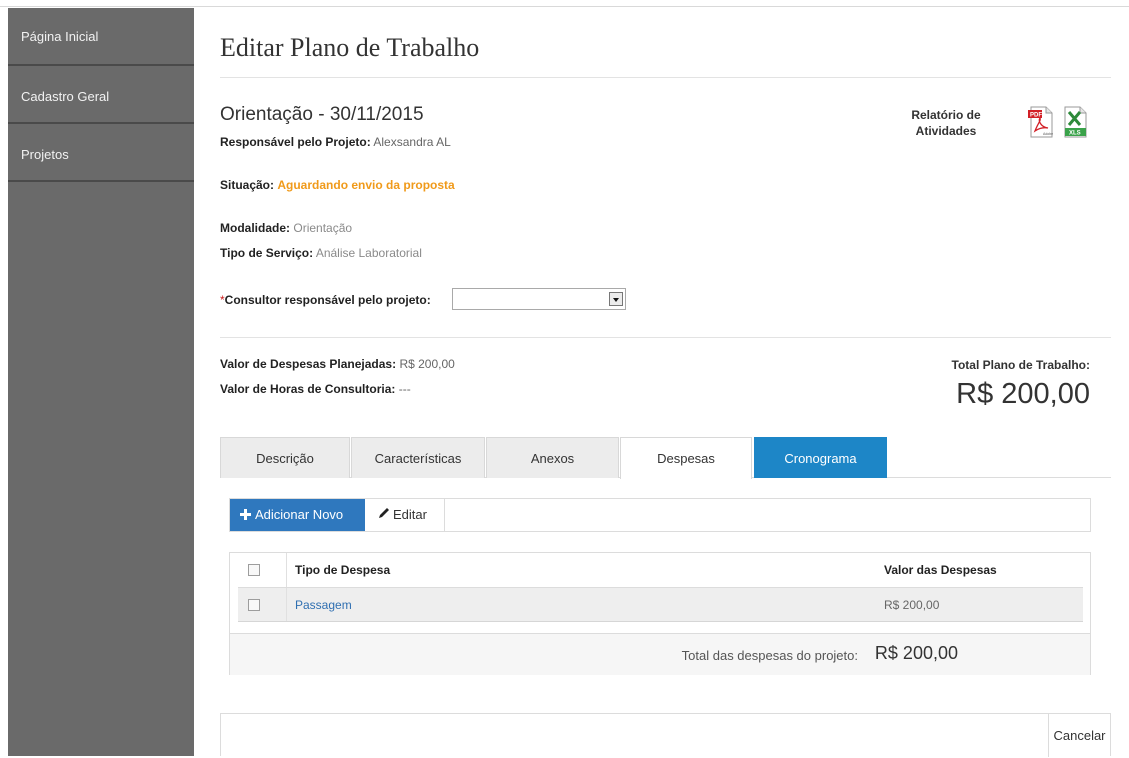  I want to click on tab-label: Cronograma, so click(820, 458).